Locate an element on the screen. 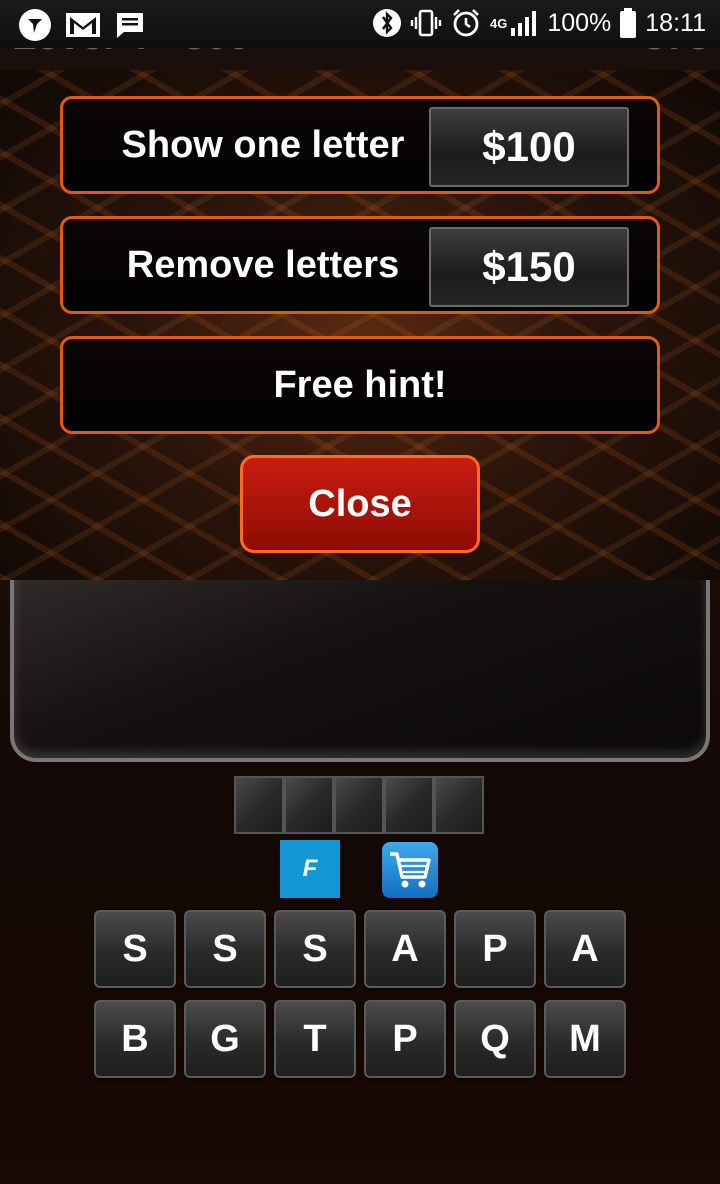 The width and height of the screenshot is (720, 1184). remove-letters-label: Remove letters is located at coordinates (263, 264).